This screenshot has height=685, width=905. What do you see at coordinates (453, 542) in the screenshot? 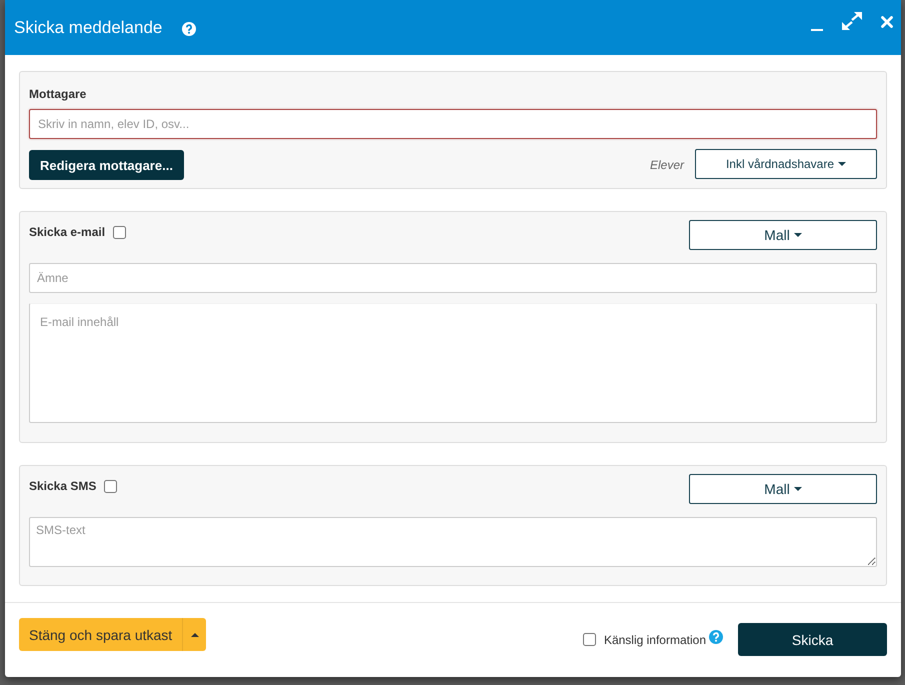
I see `sms-text-field: SMS-text` at bounding box center [453, 542].